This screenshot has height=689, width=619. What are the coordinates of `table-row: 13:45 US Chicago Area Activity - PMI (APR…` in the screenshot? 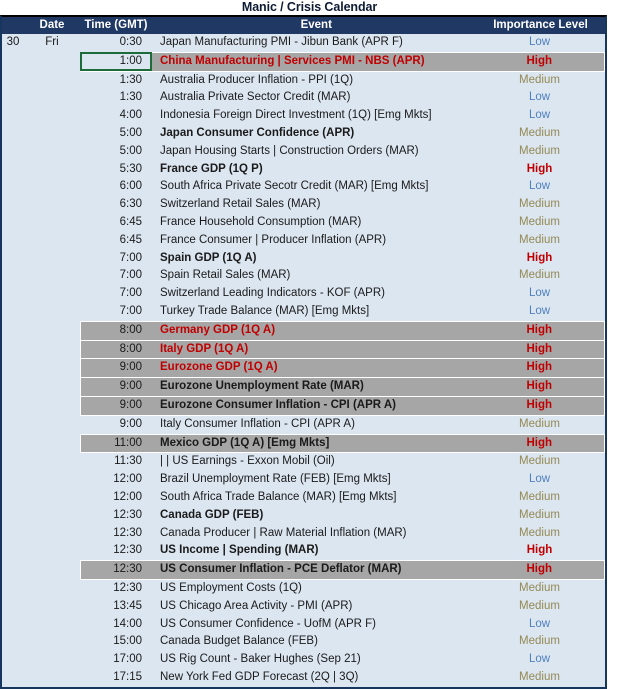 It's located at (303, 607).